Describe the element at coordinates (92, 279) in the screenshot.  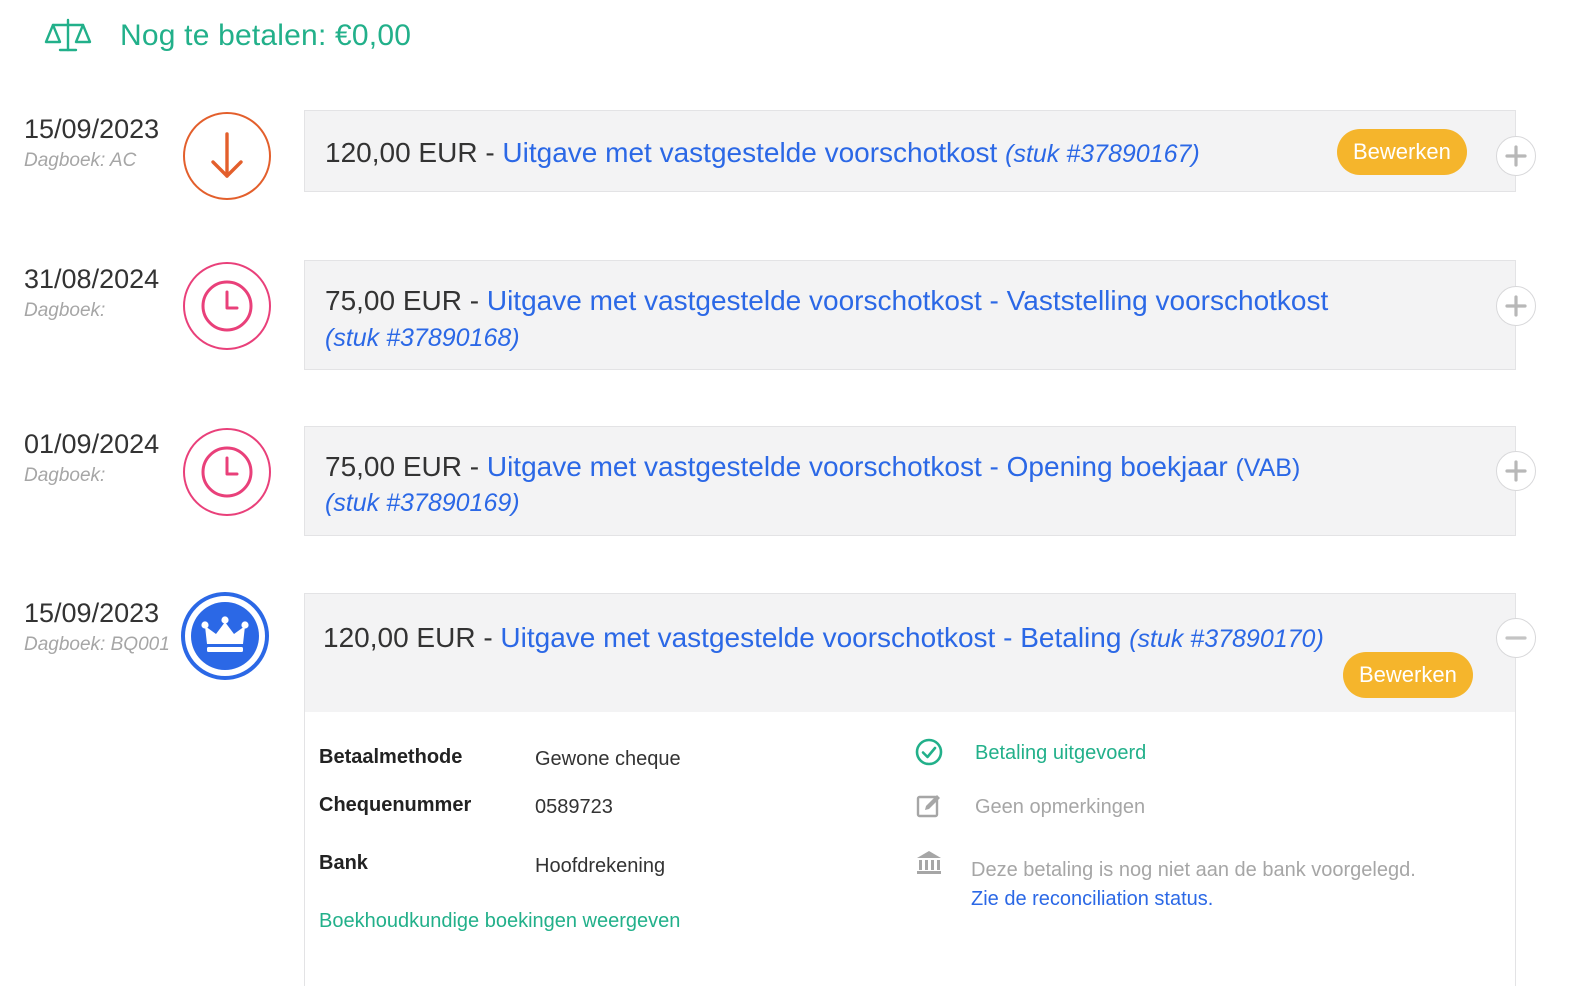
I see `entry-date: 31/08/2024` at that location.